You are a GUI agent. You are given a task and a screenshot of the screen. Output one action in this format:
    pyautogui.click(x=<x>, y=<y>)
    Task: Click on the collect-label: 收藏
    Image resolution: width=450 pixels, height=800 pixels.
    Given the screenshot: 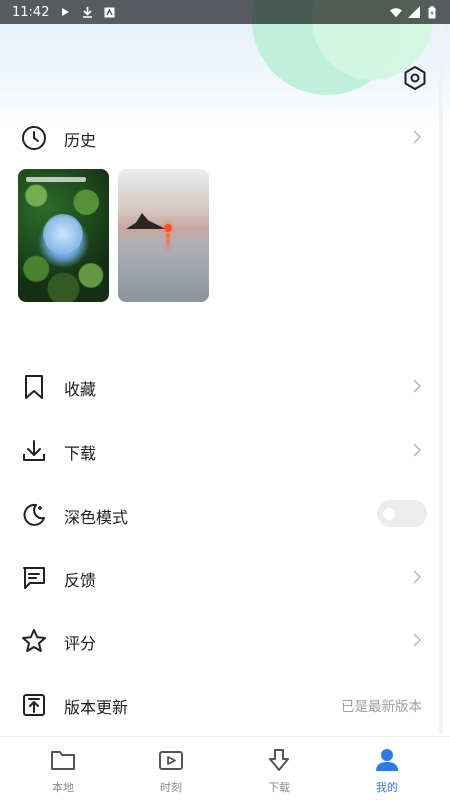 What is the action you would take?
    pyautogui.click(x=80, y=389)
    